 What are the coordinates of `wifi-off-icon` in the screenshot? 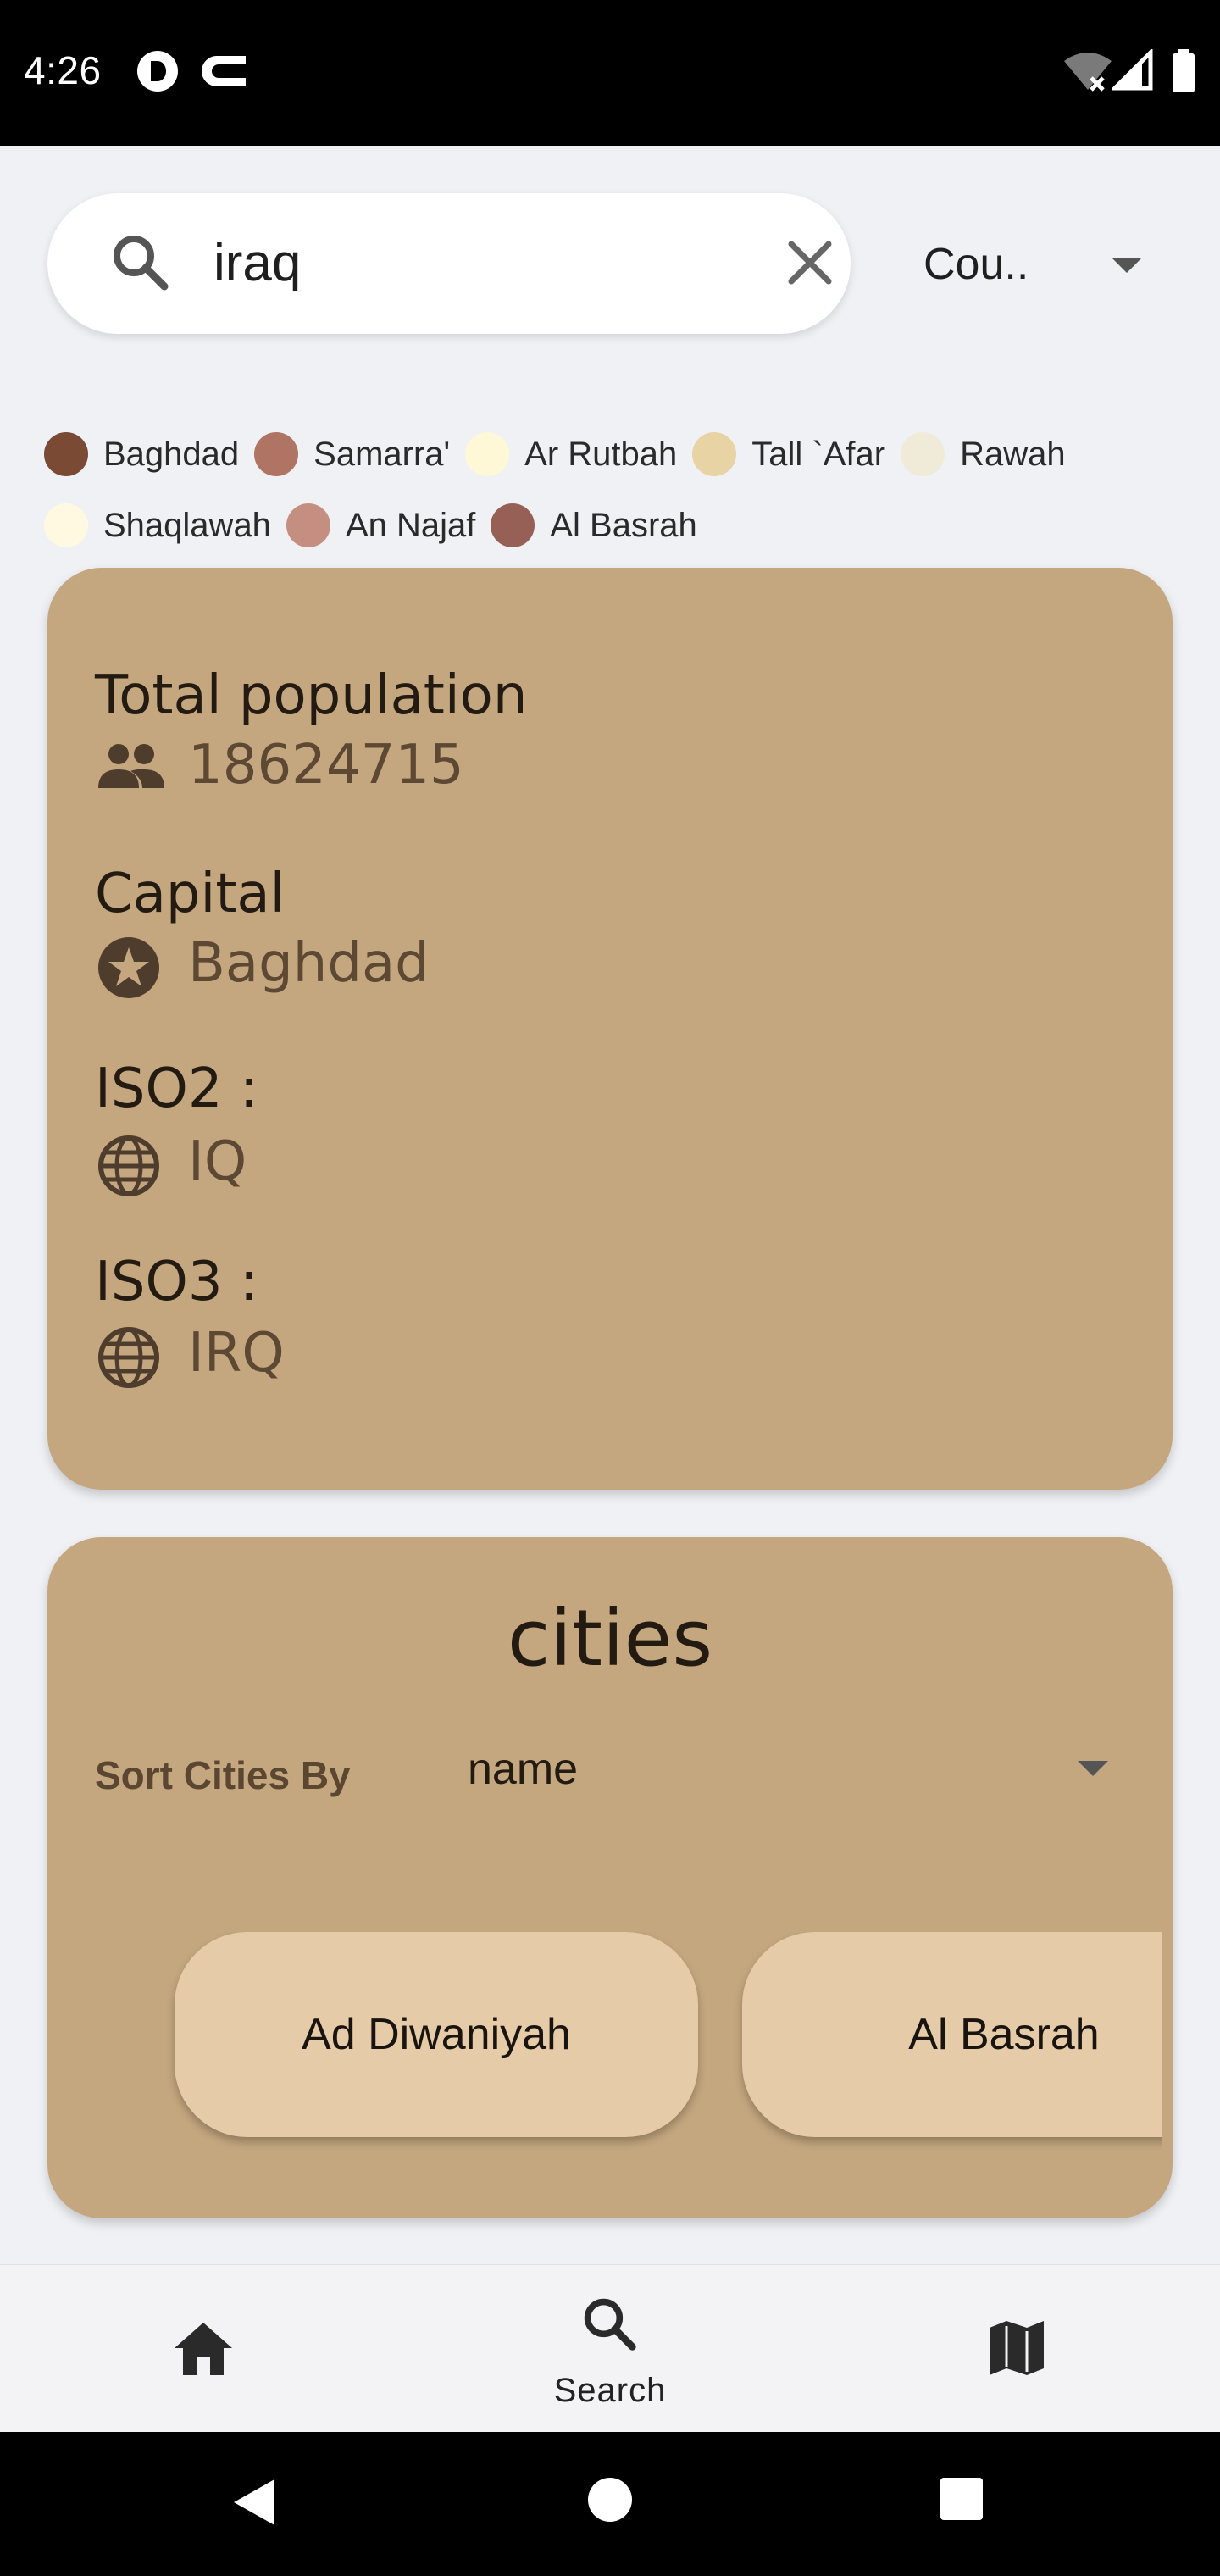 It's located at (1087, 72).